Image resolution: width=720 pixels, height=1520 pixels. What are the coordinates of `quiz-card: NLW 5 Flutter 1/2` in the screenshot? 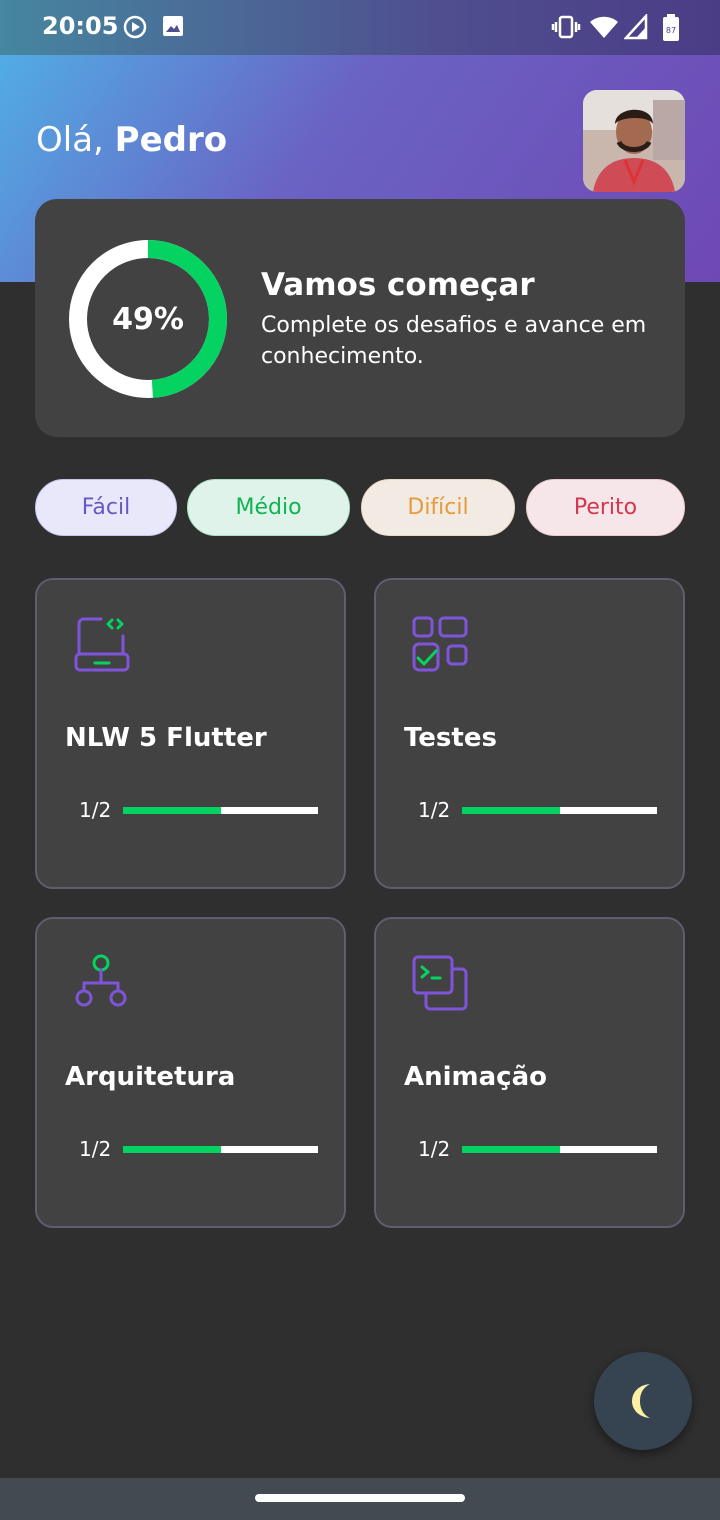 It's located at (190, 733).